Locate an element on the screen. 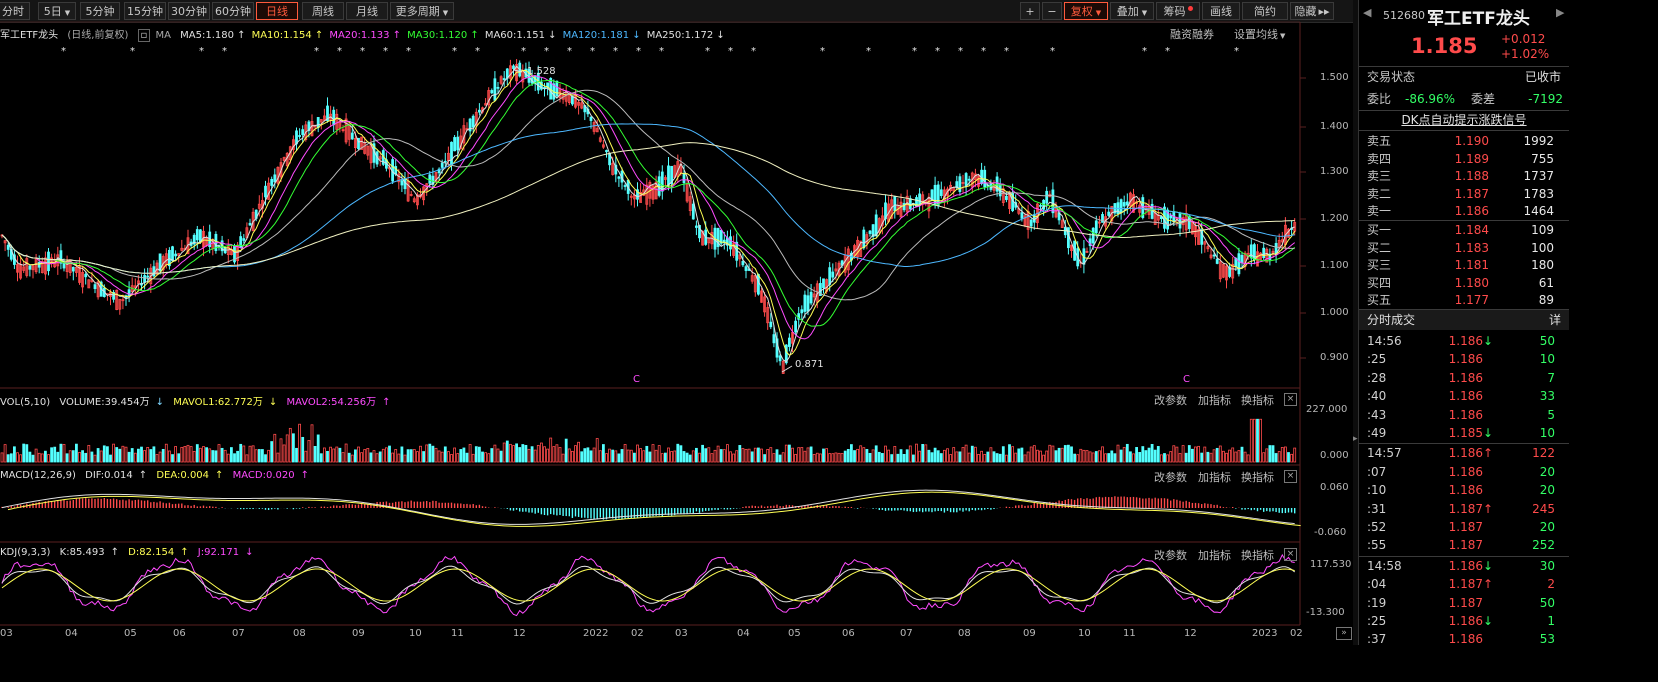 The height and width of the screenshot is (682, 1658). bid-level-5: 买五 1.177 89 is located at coordinates (1464, 300).